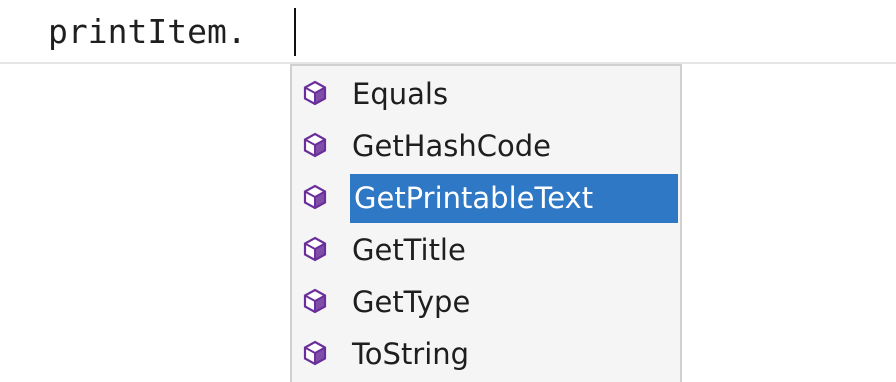 The image size is (896, 382). Describe the element at coordinates (411, 302) in the screenshot. I see `completion-item-label: GetType` at that location.